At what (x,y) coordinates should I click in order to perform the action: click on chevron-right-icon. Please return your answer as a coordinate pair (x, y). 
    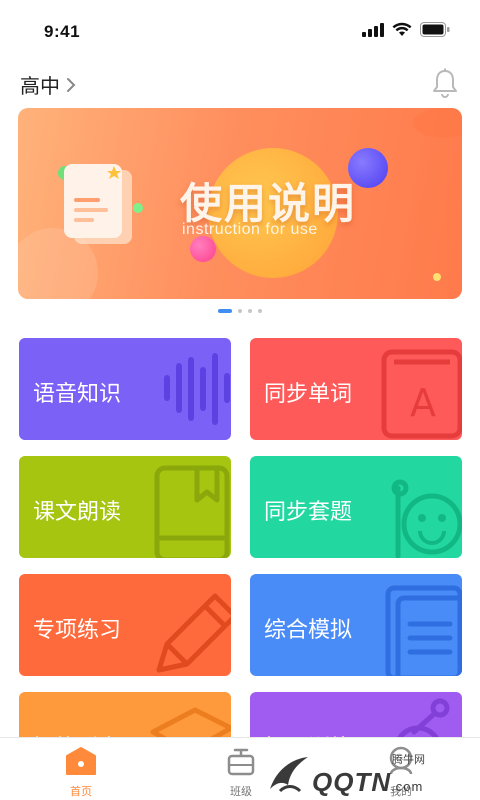
    Looking at the image, I should click on (71, 84).